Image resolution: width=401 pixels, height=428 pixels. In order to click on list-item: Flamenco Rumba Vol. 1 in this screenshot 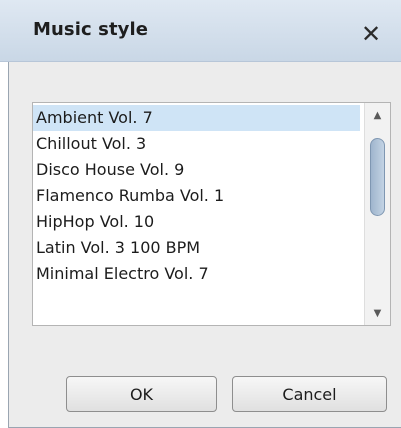, I will do `click(196, 196)`.